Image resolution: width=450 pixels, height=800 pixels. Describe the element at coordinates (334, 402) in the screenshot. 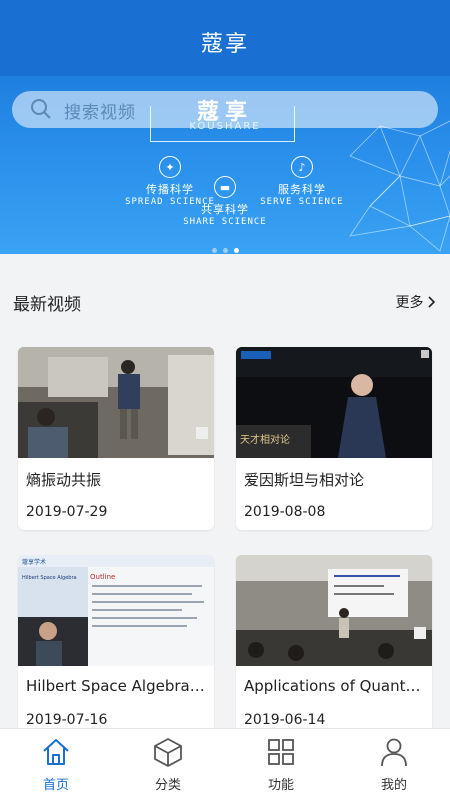

I see `video-thumbnail: 天才相对论` at that location.